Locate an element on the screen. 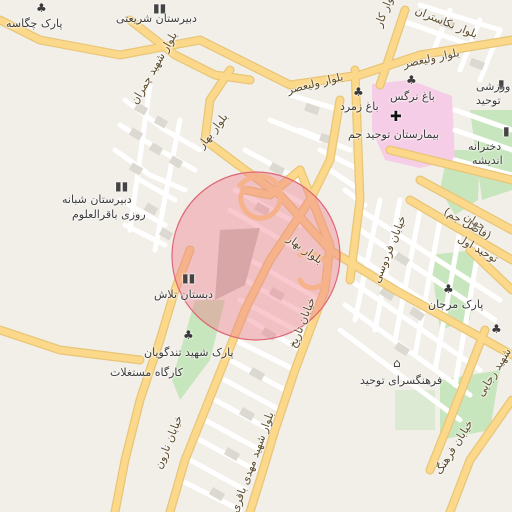 The image size is (512, 512). place-label-bagh-narges: باغ نرگس is located at coordinates (412, 96).